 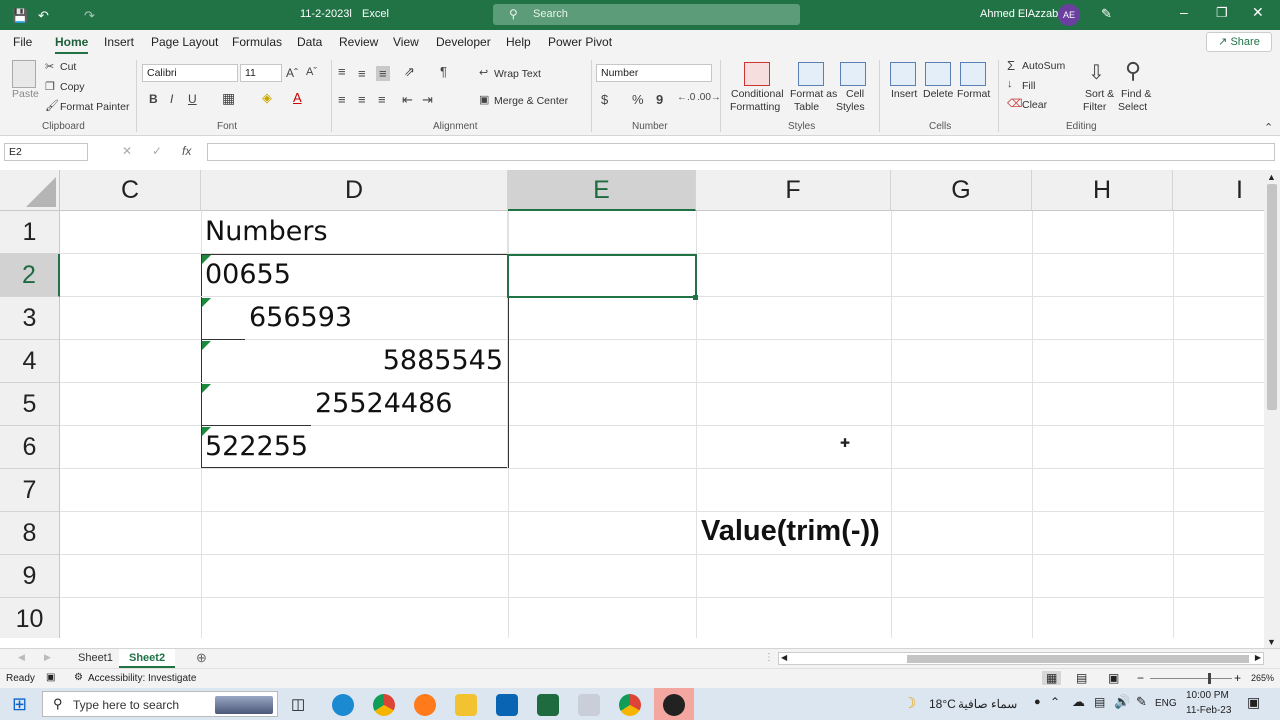 What do you see at coordinates (1141, 702) in the screenshot?
I see `pen-menu-icon: ✎` at bounding box center [1141, 702].